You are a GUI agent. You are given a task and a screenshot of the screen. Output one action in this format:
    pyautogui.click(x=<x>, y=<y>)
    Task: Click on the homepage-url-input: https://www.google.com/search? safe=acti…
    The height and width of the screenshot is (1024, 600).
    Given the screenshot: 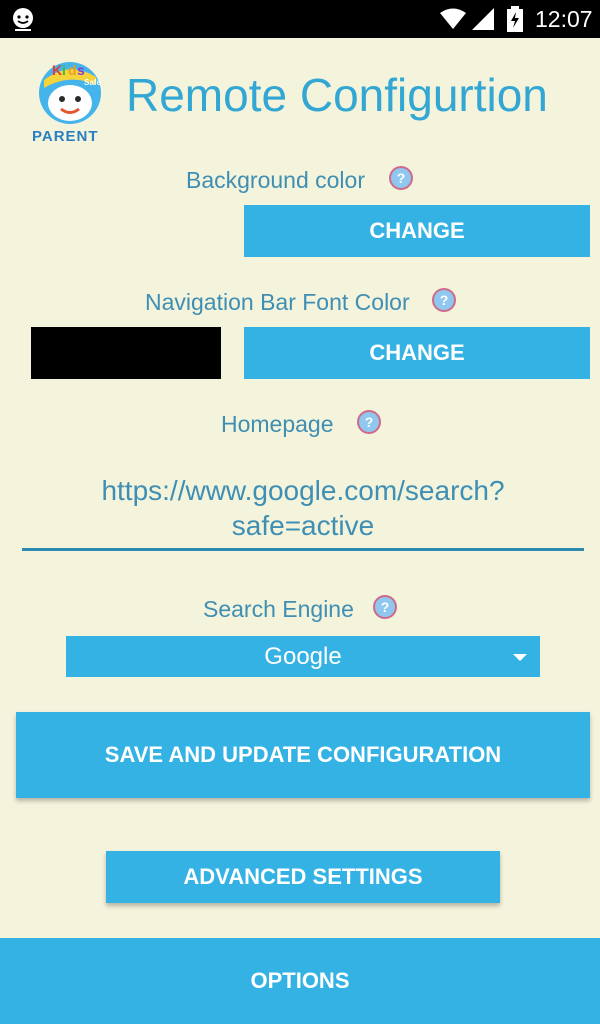 What is the action you would take?
    pyautogui.click(x=303, y=508)
    